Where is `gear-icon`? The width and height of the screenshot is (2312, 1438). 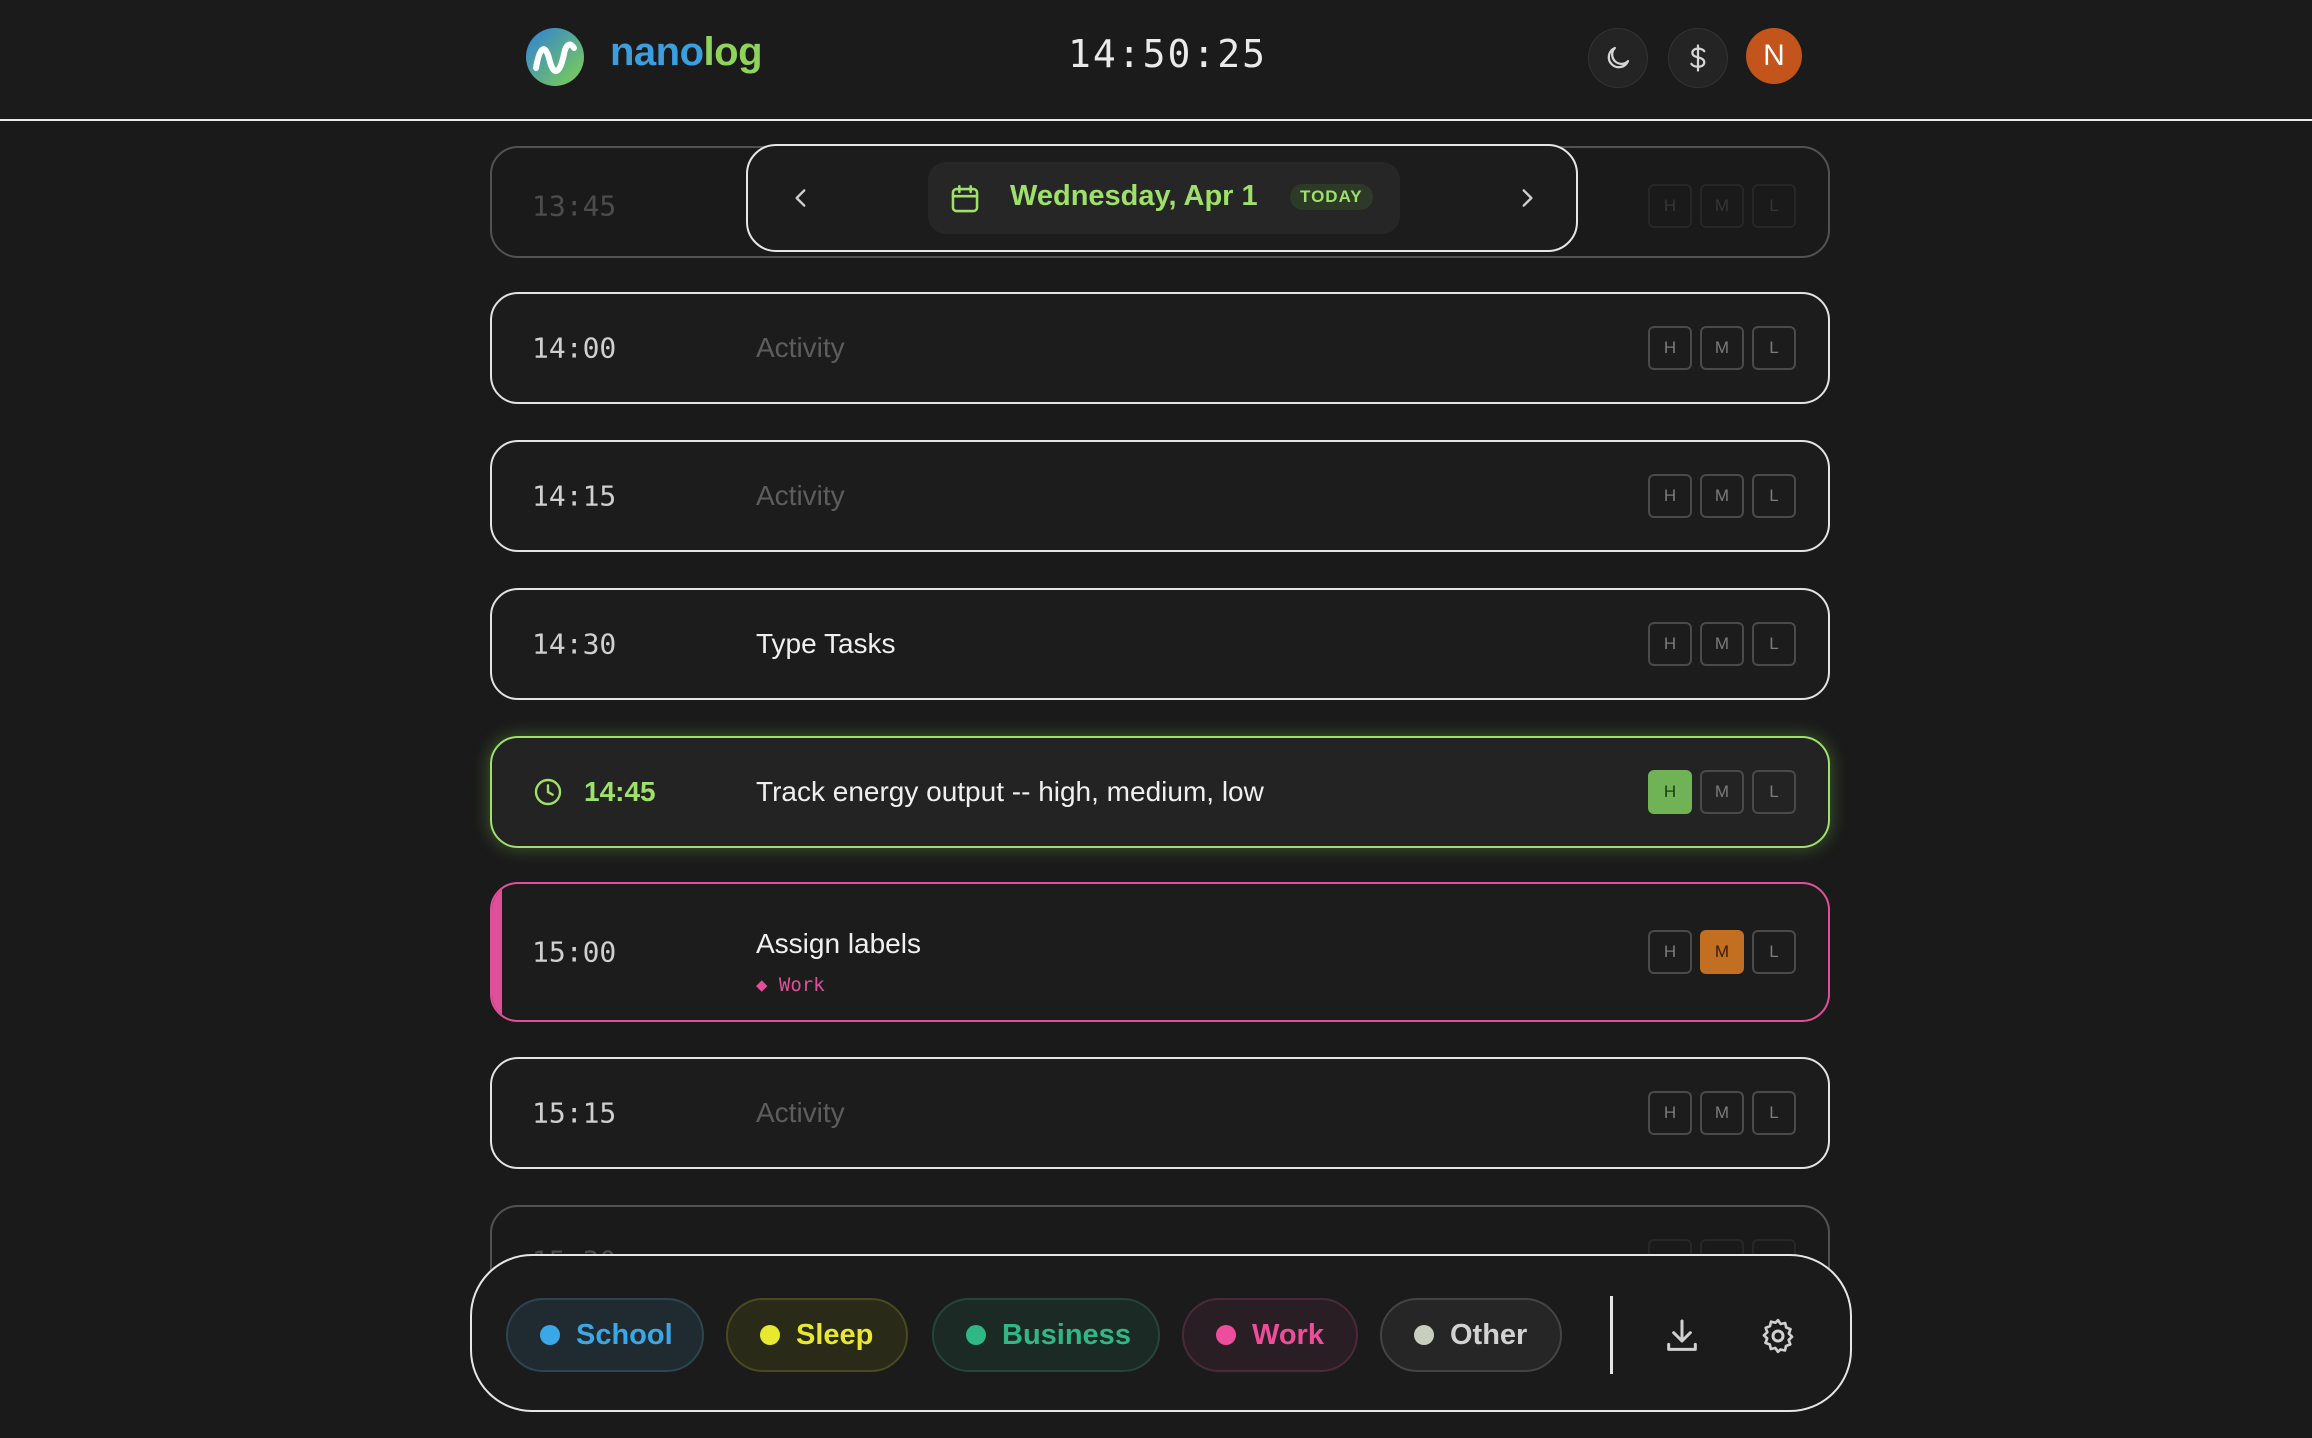 gear-icon is located at coordinates (1778, 1336).